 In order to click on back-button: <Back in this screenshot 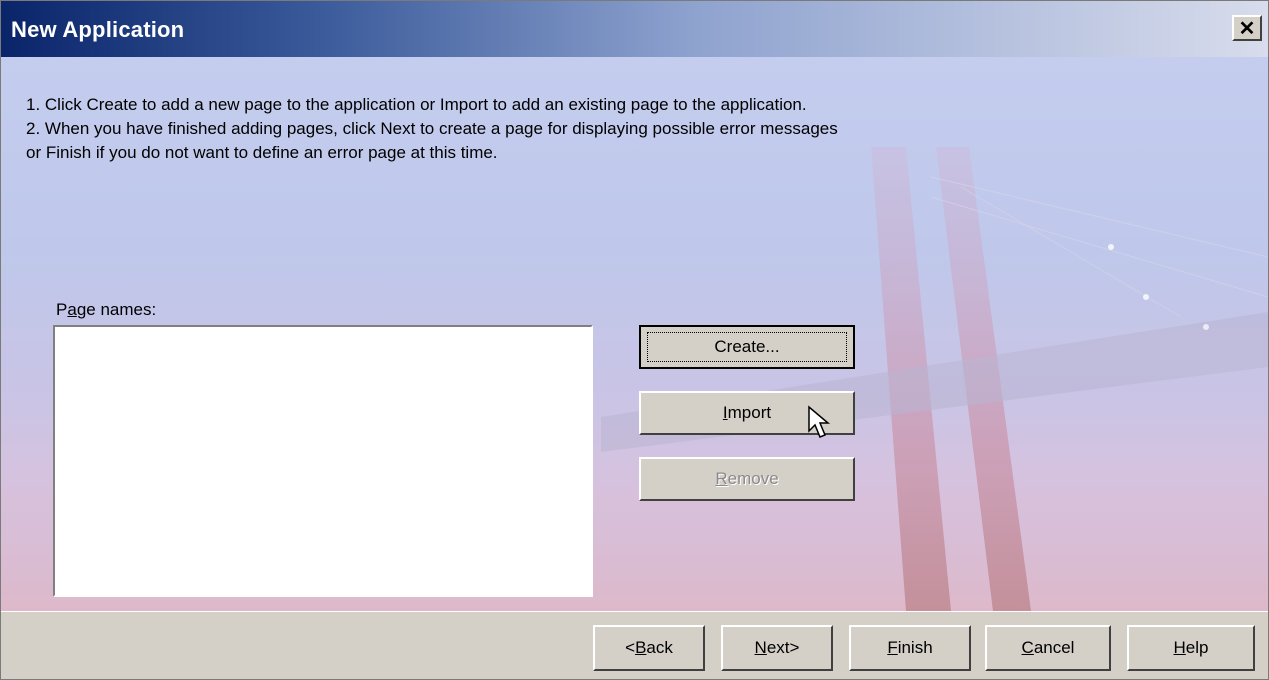, I will do `click(649, 648)`.